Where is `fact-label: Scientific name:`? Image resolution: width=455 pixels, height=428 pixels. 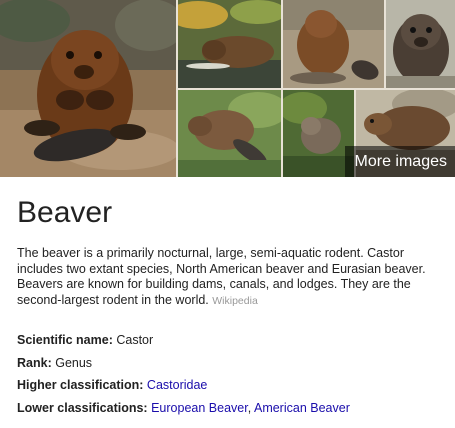
fact-label: Scientific name: is located at coordinates (65, 340).